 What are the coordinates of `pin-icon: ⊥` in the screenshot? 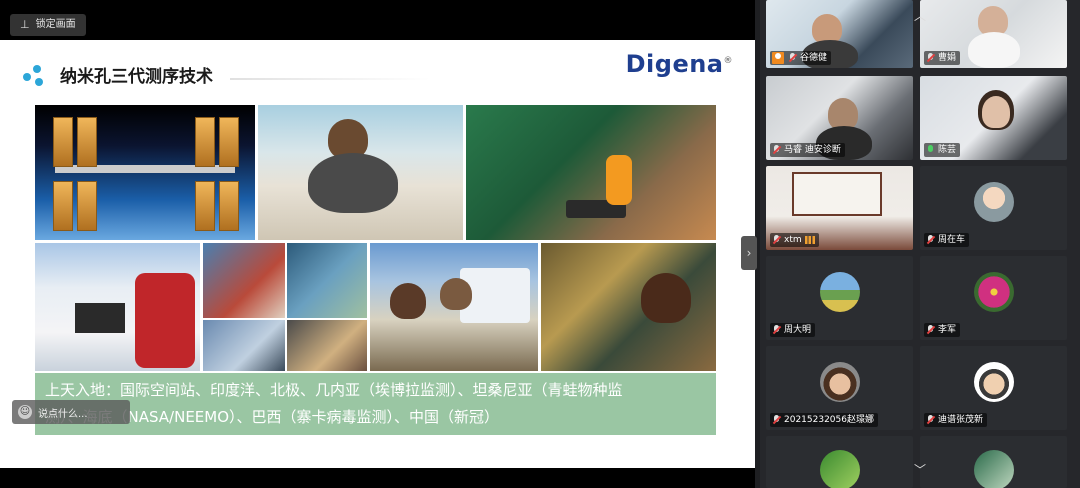 It's located at (25, 24).